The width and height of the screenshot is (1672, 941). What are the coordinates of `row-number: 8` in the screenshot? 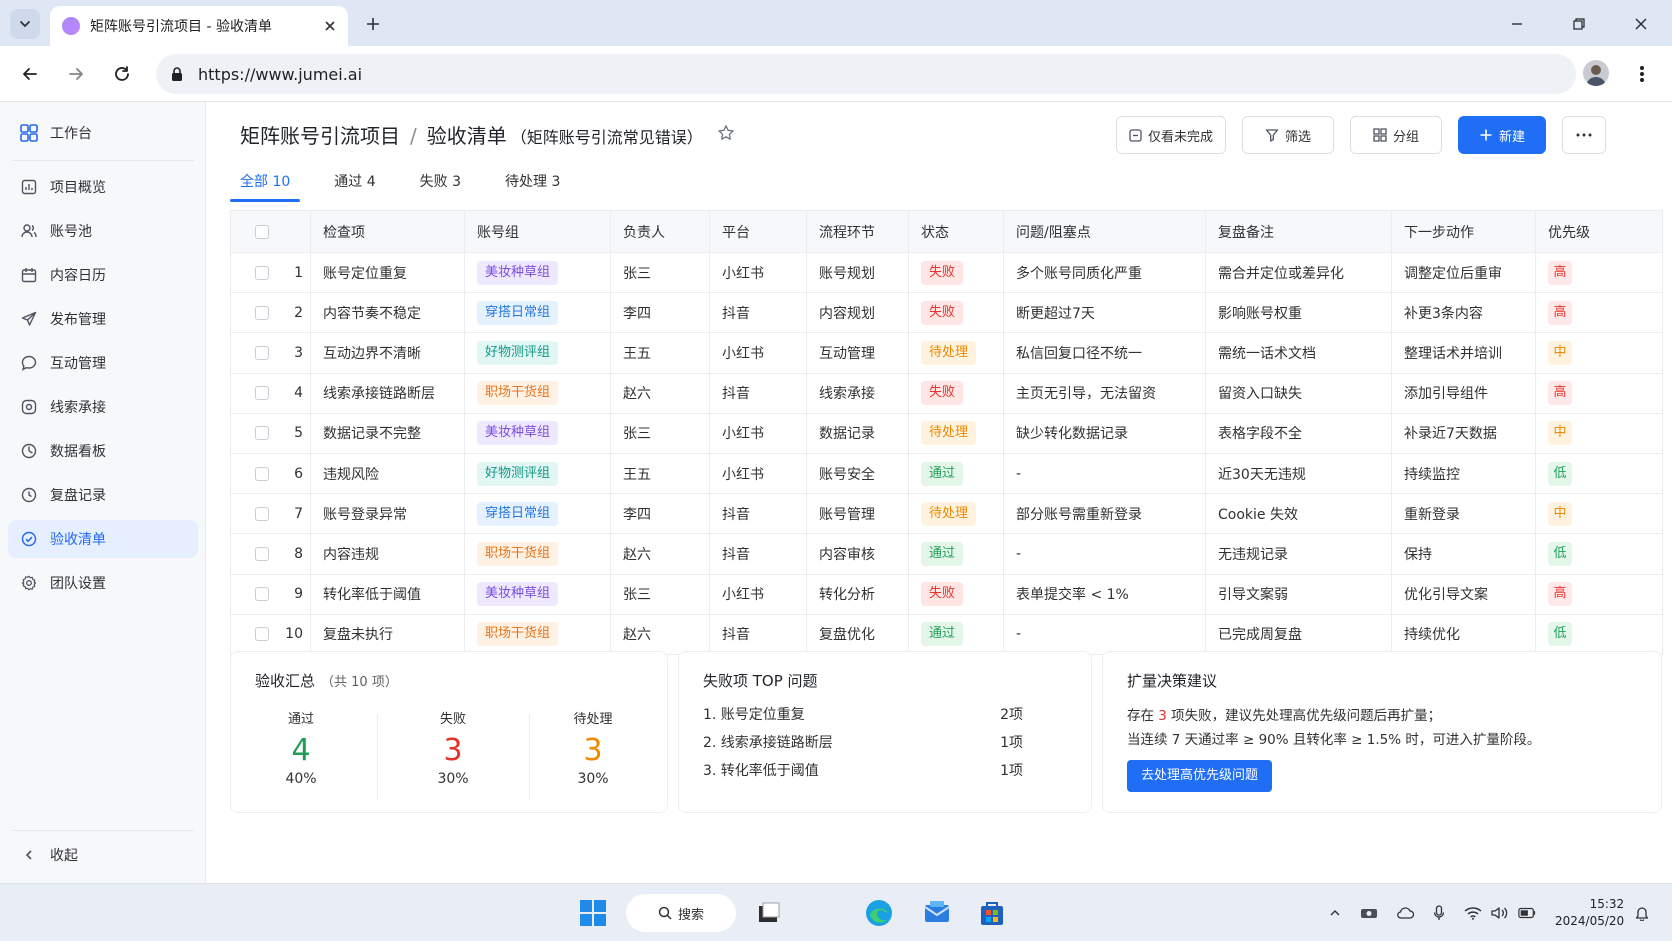 It's located at (298, 553).